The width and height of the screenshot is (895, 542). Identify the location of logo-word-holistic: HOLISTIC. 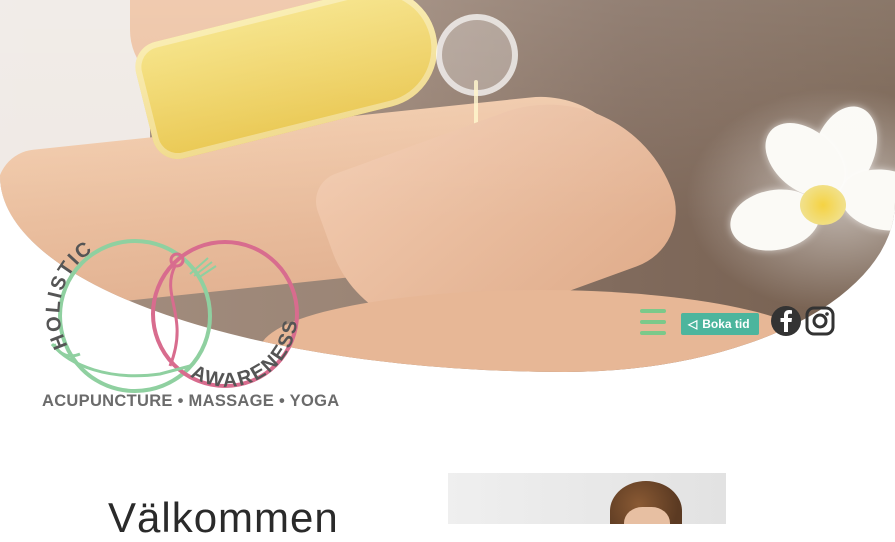
(68, 295).